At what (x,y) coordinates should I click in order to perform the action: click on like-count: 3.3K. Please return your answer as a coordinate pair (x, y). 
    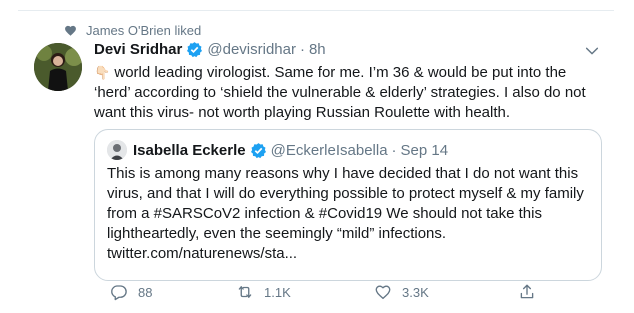
    Looking at the image, I should click on (415, 292).